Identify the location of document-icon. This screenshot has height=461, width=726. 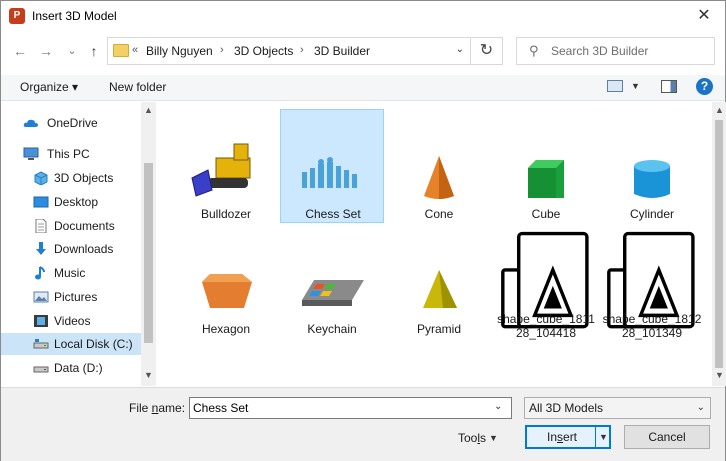
(41, 226).